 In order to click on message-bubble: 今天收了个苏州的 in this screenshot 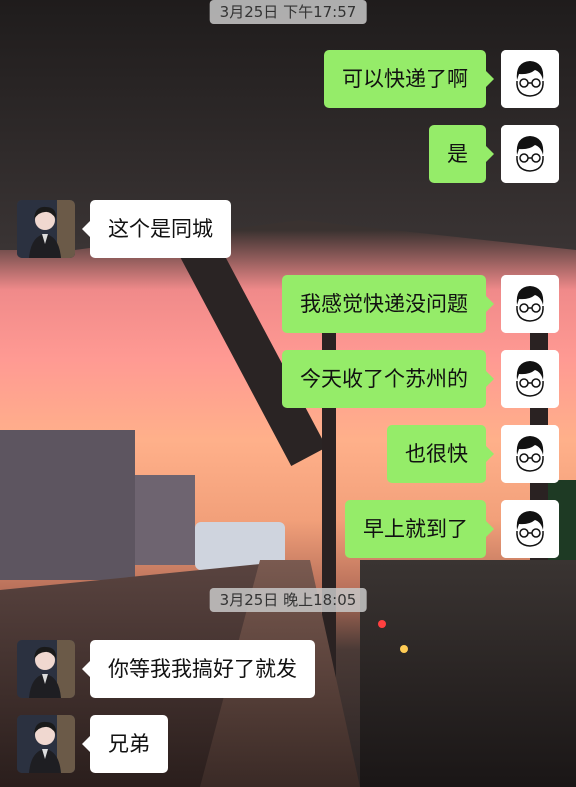, I will do `click(388, 379)`.